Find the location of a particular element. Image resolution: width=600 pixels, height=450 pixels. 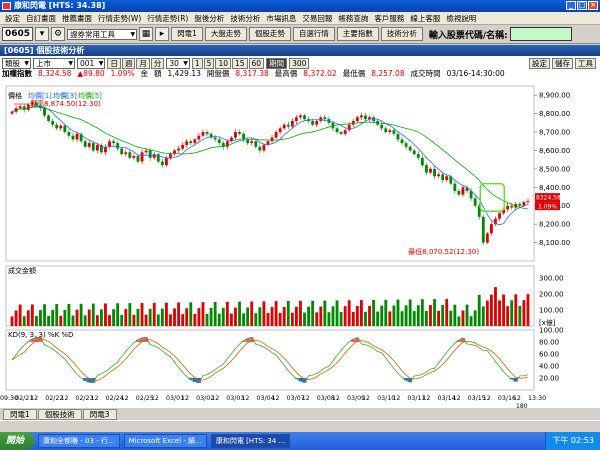

kd-ylabel-3: 40.00 is located at coordinates (549, 367).